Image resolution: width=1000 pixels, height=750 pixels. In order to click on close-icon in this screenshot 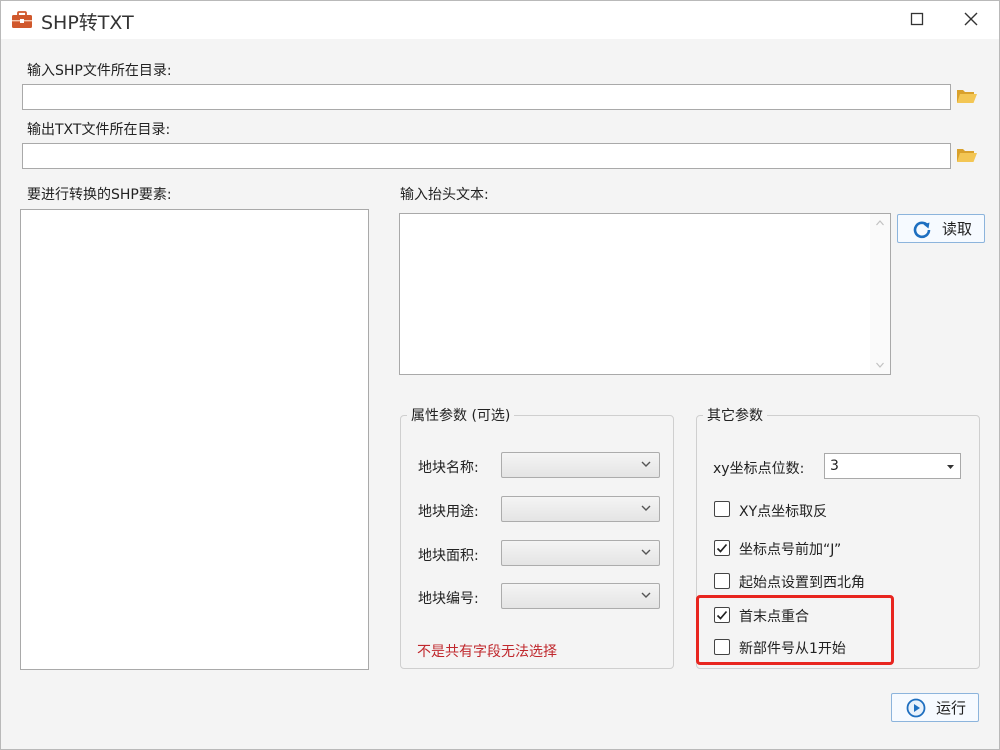, I will do `click(971, 19)`.